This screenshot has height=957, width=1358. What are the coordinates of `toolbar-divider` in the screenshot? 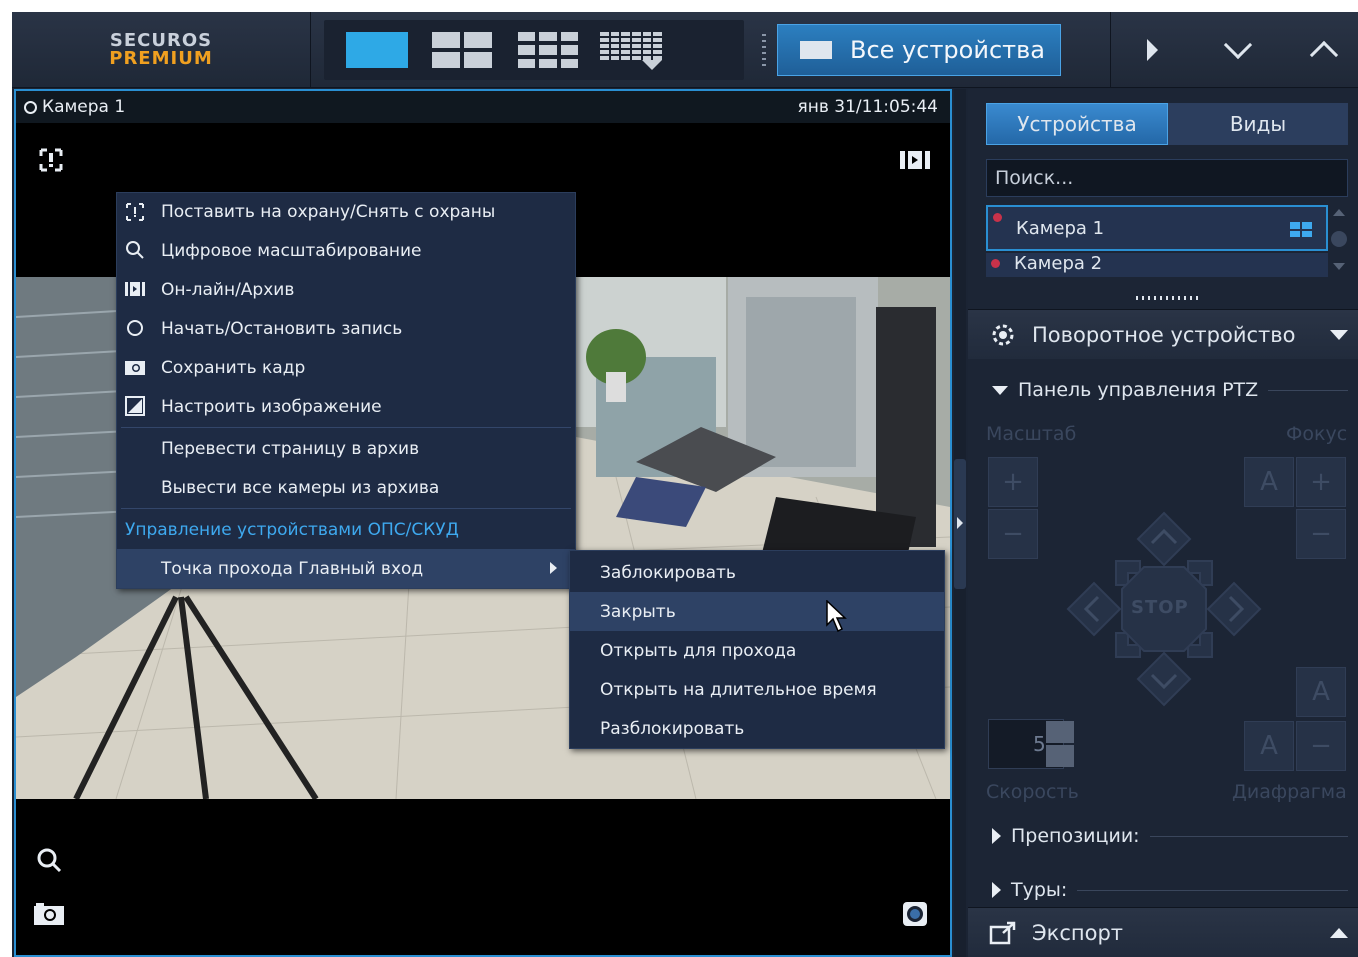 It's located at (1110, 50).